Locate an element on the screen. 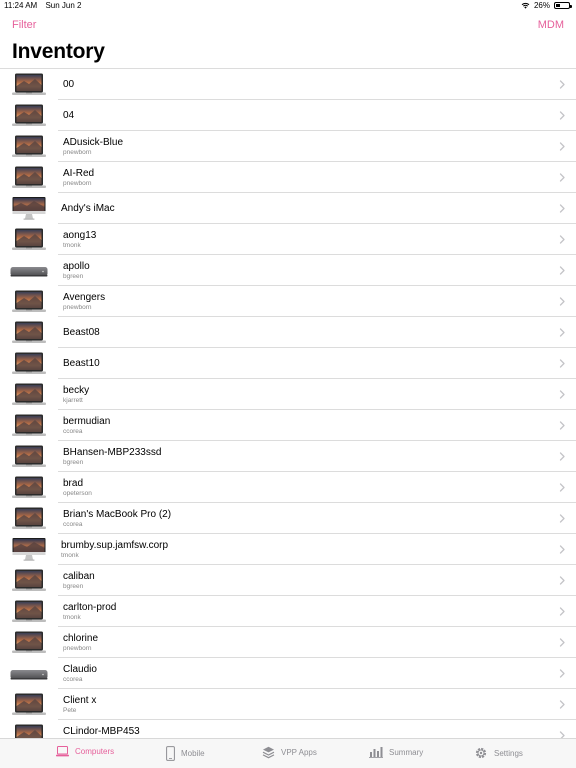 The image size is (576, 768). computer-name: Claudio is located at coordinates (80, 669).